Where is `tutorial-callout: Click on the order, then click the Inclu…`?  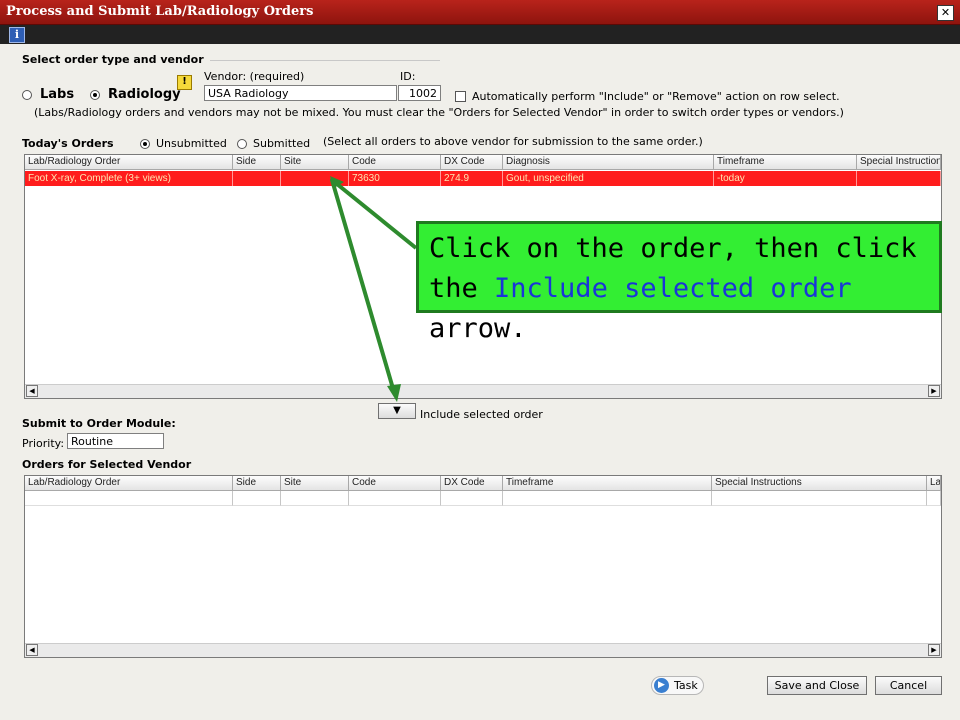 tutorial-callout: Click on the order, then click the Inclu… is located at coordinates (679, 282).